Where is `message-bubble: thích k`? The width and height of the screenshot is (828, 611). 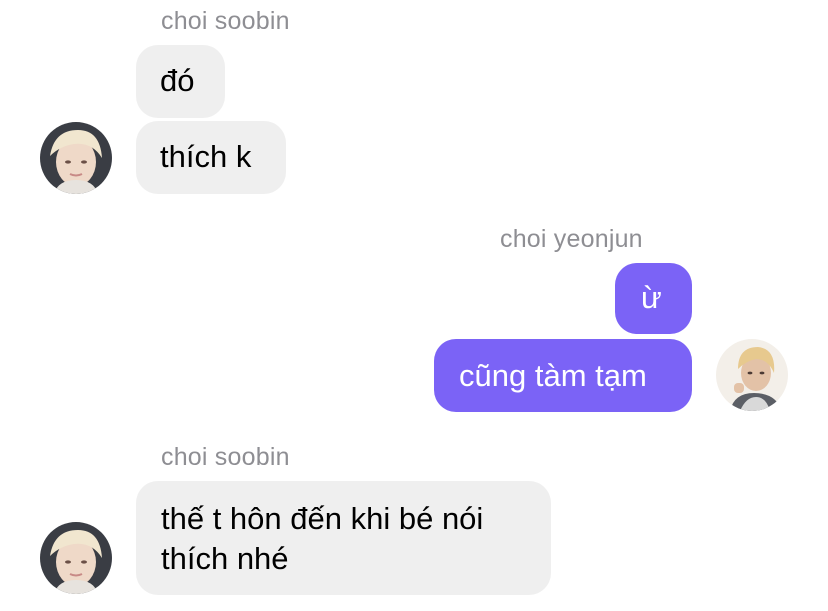
message-bubble: thích k is located at coordinates (211, 157).